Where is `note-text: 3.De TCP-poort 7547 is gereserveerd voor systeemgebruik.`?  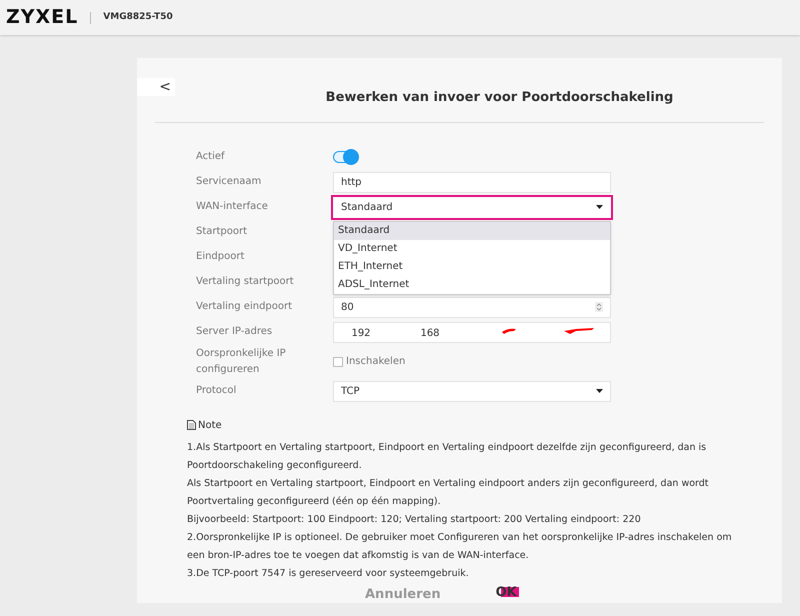 note-text: 3.De TCP-poort 7547 is gereserveerd voor systeemgebruik. is located at coordinates (328, 573).